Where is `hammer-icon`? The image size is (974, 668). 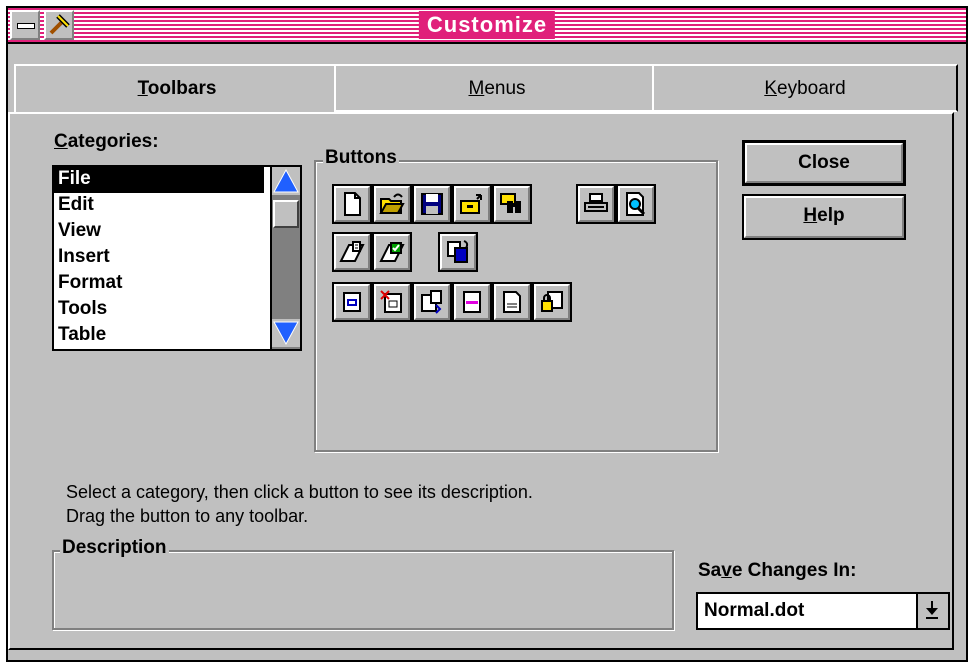 hammer-icon is located at coordinates (59, 24).